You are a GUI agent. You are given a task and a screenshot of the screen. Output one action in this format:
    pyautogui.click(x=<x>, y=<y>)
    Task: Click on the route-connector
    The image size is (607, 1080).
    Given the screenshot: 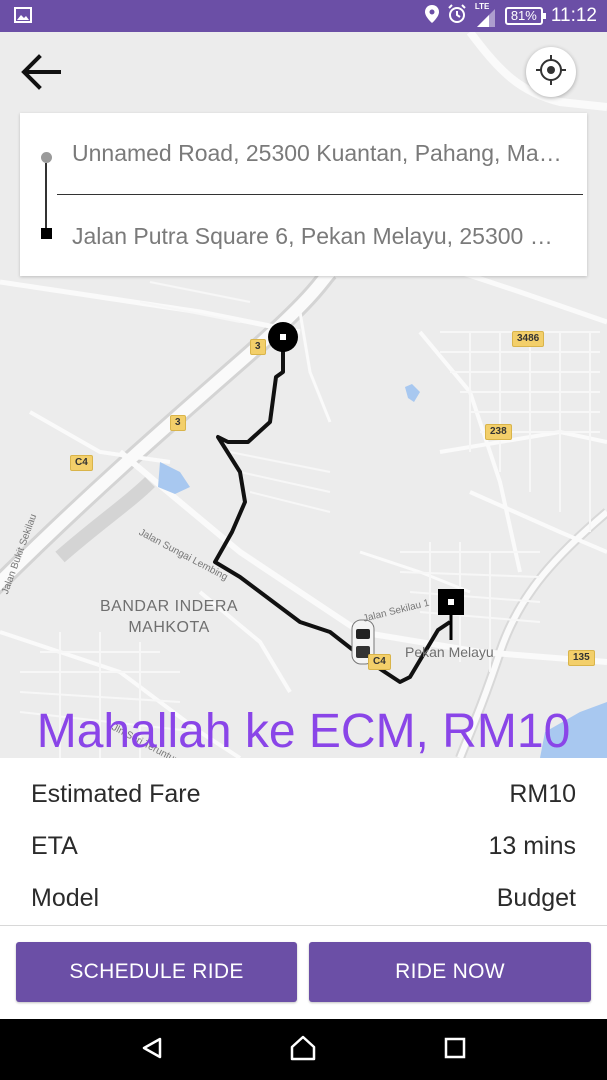 What is the action you would take?
    pyautogui.click(x=46, y=196)
    